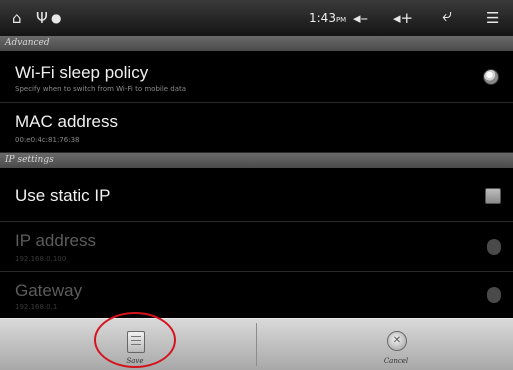 The width and height of the screenshot is (513, 370). Describe the element at coordinates (256, 160) in the screenshot. I see `section-header-ip-settings: IP settings` at that location.